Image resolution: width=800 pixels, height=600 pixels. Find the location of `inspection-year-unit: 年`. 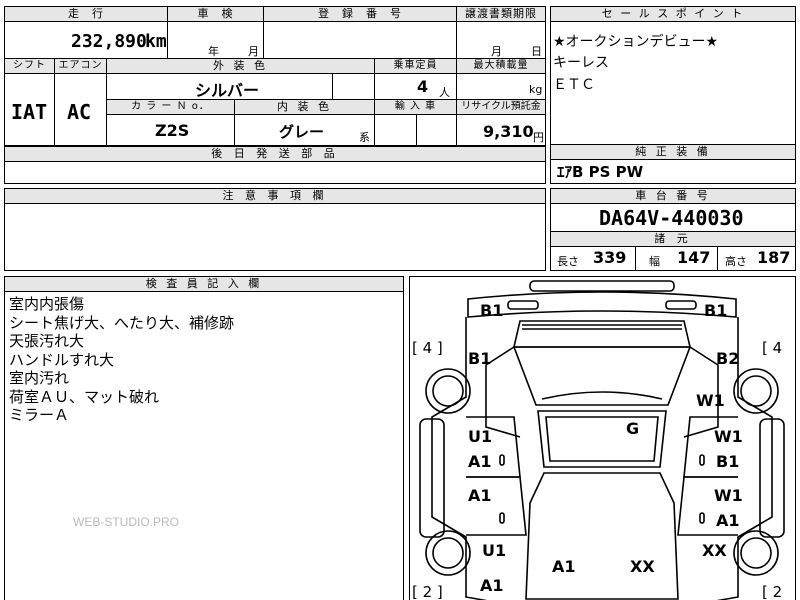

inspection-year-unit: 年 is located at coordinates (213, 51).